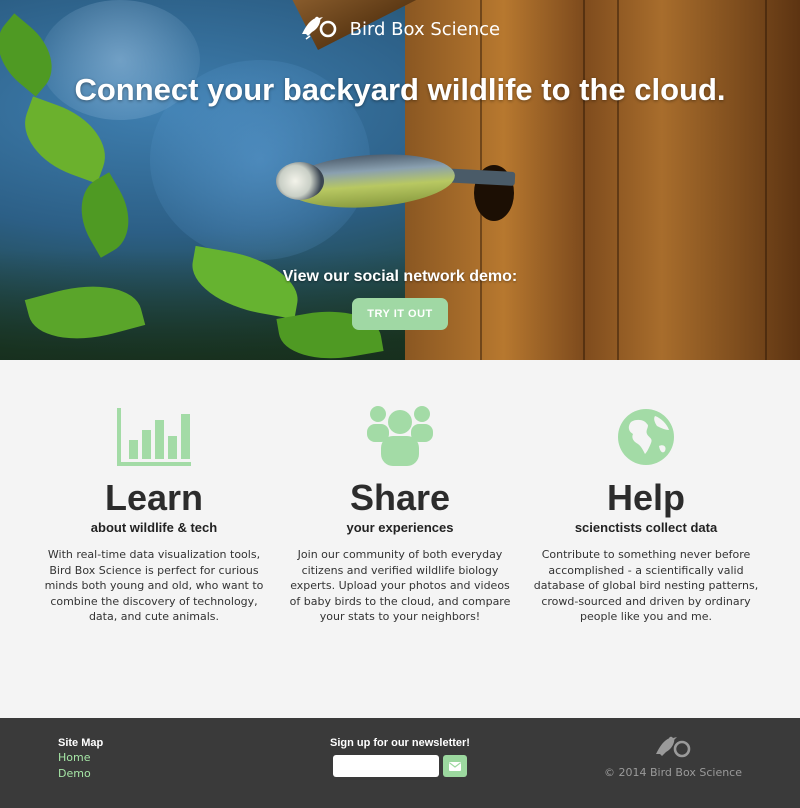 The width and height of the screenshot is (800, 808). Describe the element at coordinates (646, 527) in the screenshot. I see `feature-subtitle: scienctists collect data` at that location.